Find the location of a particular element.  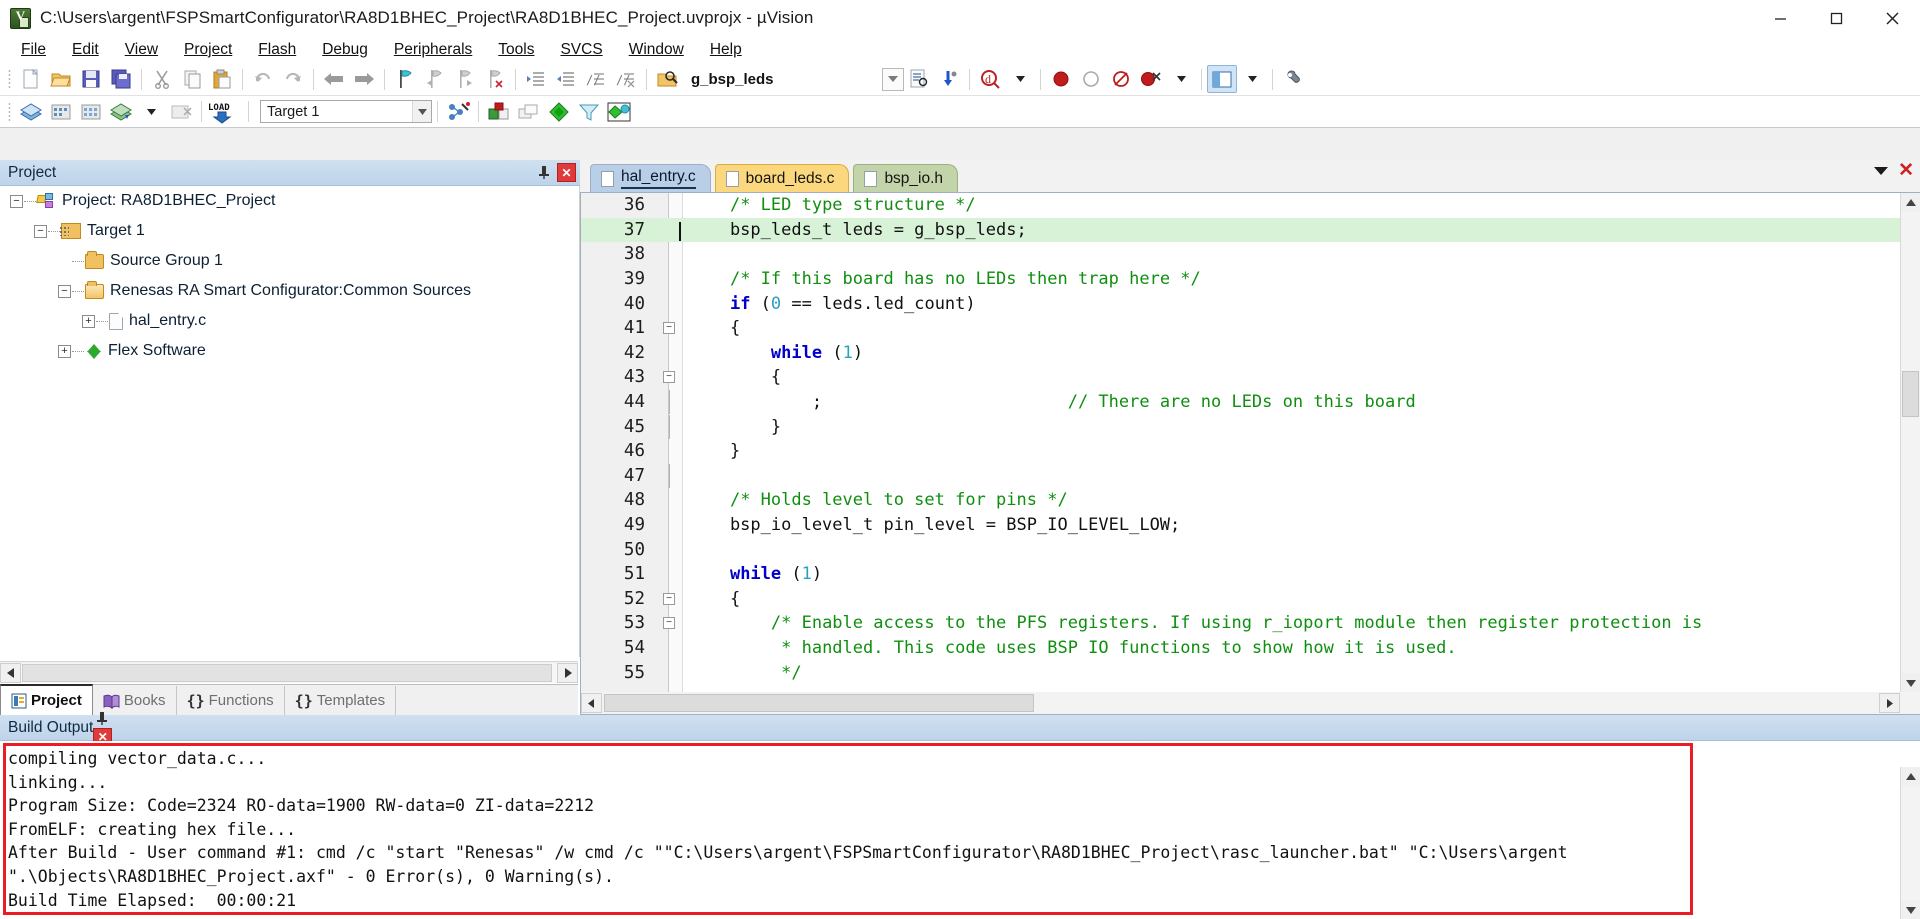

filter-icon is located at coordinates (589, 112).